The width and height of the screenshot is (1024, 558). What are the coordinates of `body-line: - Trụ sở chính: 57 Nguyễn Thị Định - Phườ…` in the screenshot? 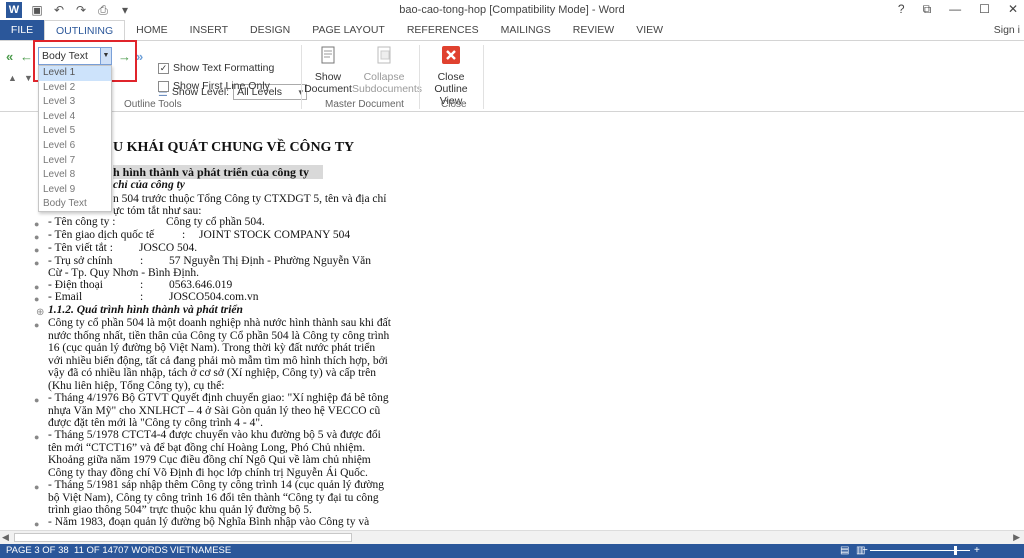 It's located at (209, 261).